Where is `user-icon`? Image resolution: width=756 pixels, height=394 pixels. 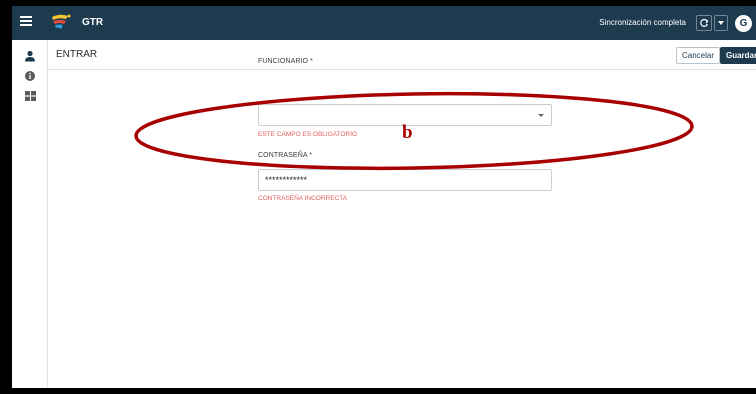
user-icon is located at coordinates (30, 56).